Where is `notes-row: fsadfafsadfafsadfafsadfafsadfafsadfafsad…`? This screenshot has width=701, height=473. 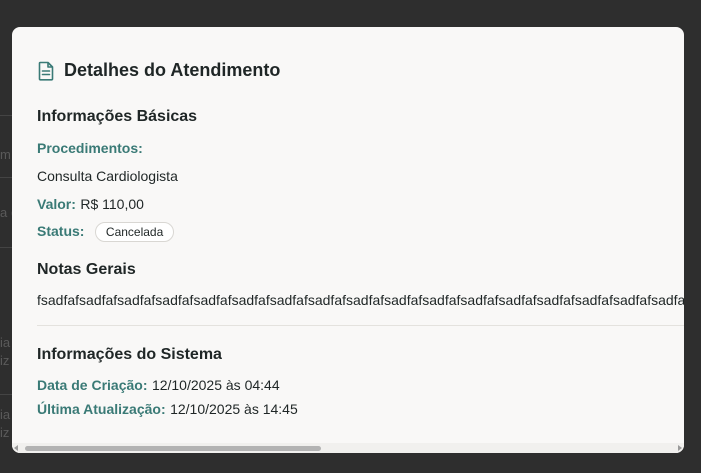 notes-row: fsadfafsadfafsadfafsadfafsadfafsadfafsad… is located at coordinates (360, 301).